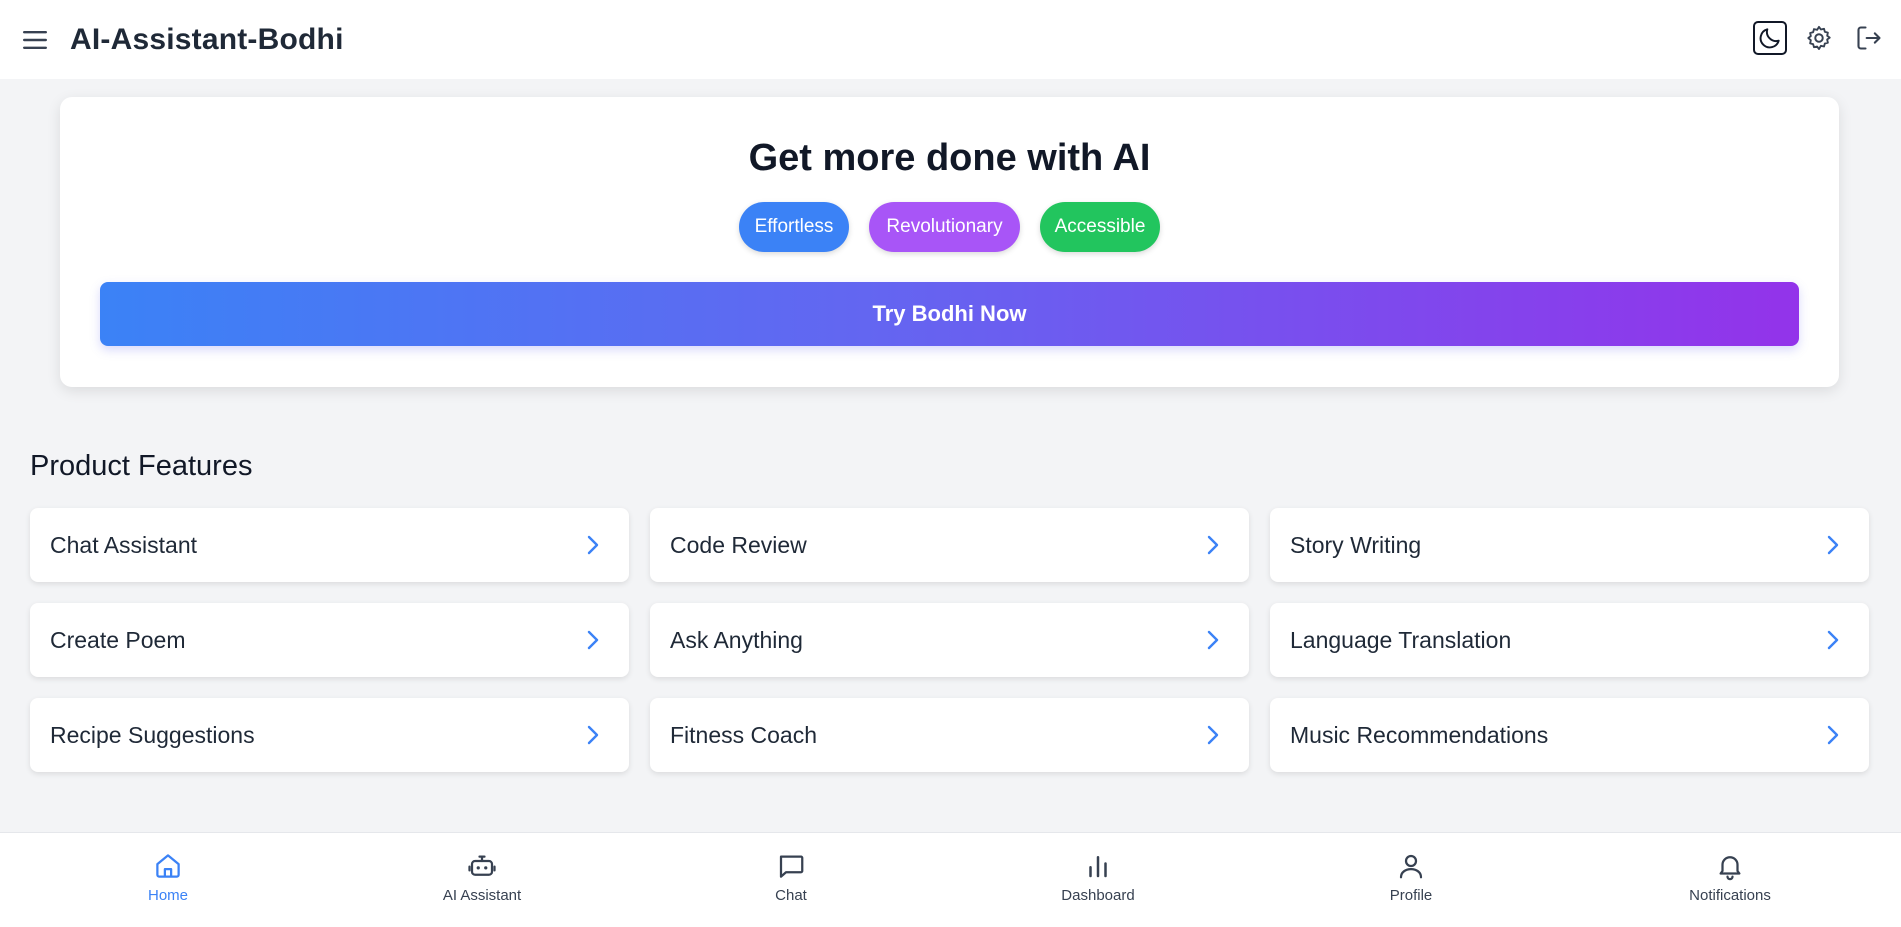 The width and height of the screenshot is (1901, 927). I want to click on moon-icon, so click(1769, 38).